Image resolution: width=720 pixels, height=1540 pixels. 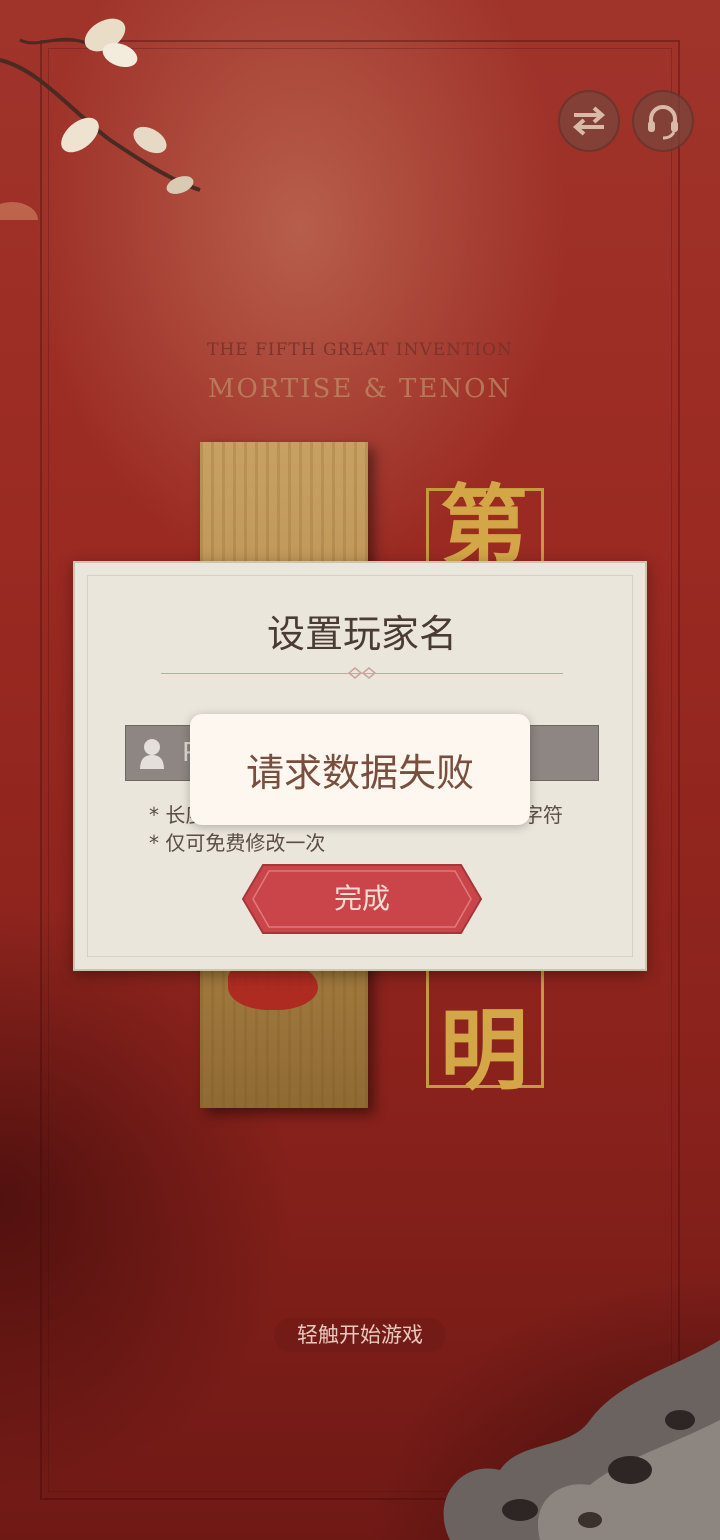 I want to click on user-icon, so click(x=152, y=753).